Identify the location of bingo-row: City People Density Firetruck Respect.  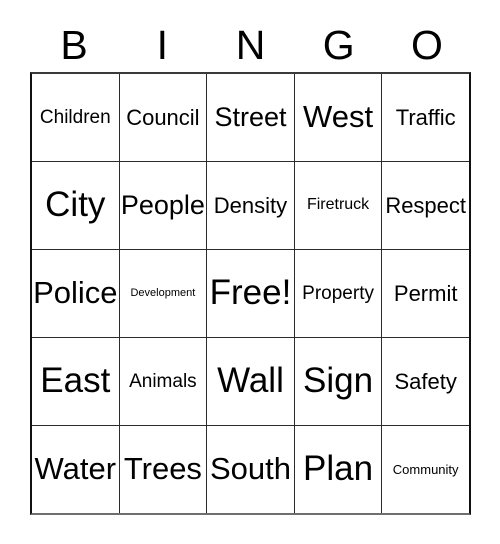
(250, 205).